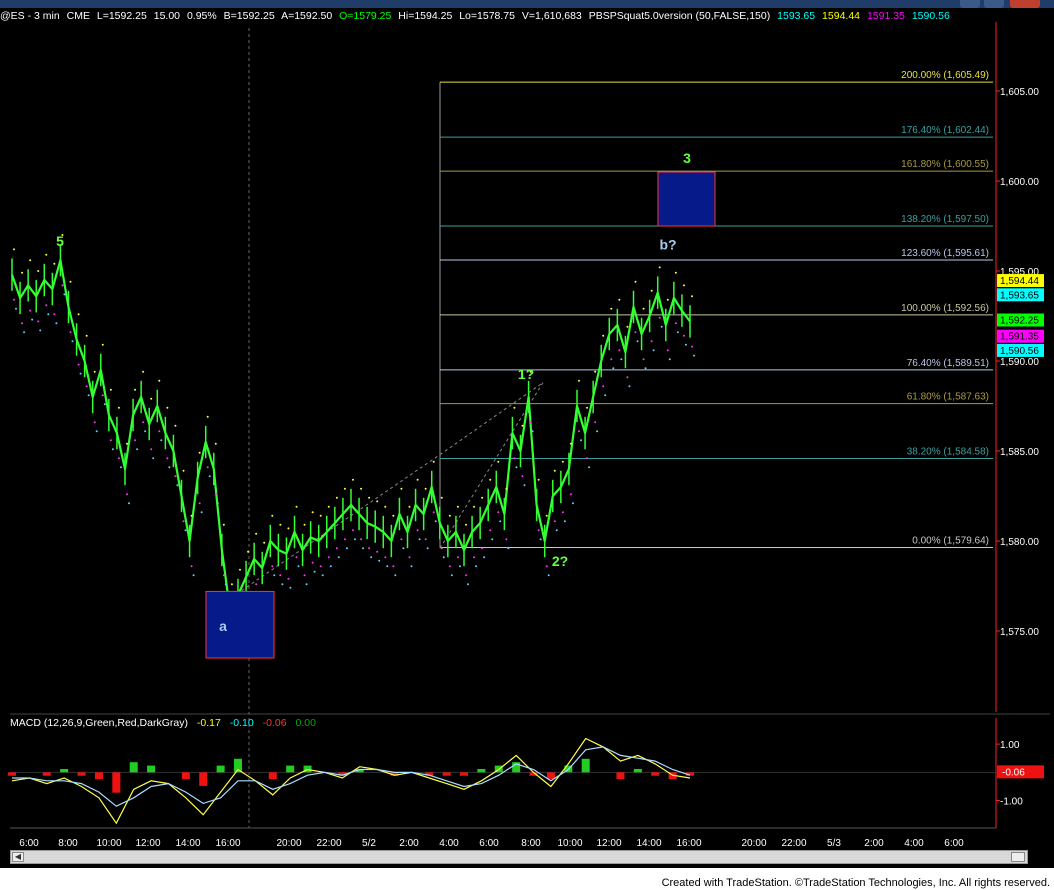  Describe the element at coordinates (945, 164) in the screenshot. I see `fib-label: 161.80% (1,600.55)` at that location.